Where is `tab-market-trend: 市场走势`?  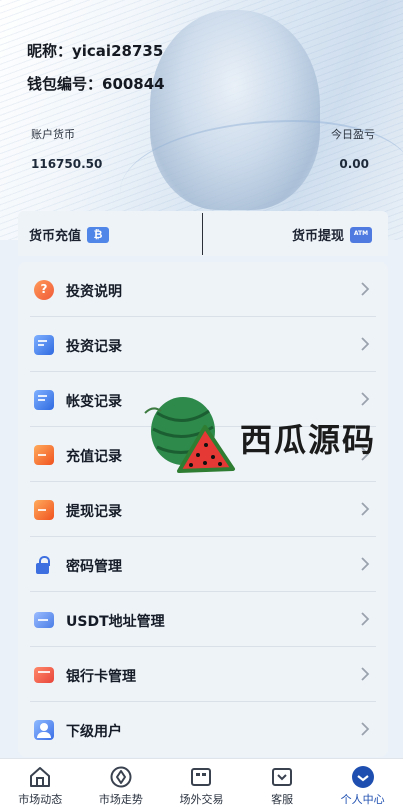
tab-market-trend: 市场走势 is located at coordinates (121, 784).